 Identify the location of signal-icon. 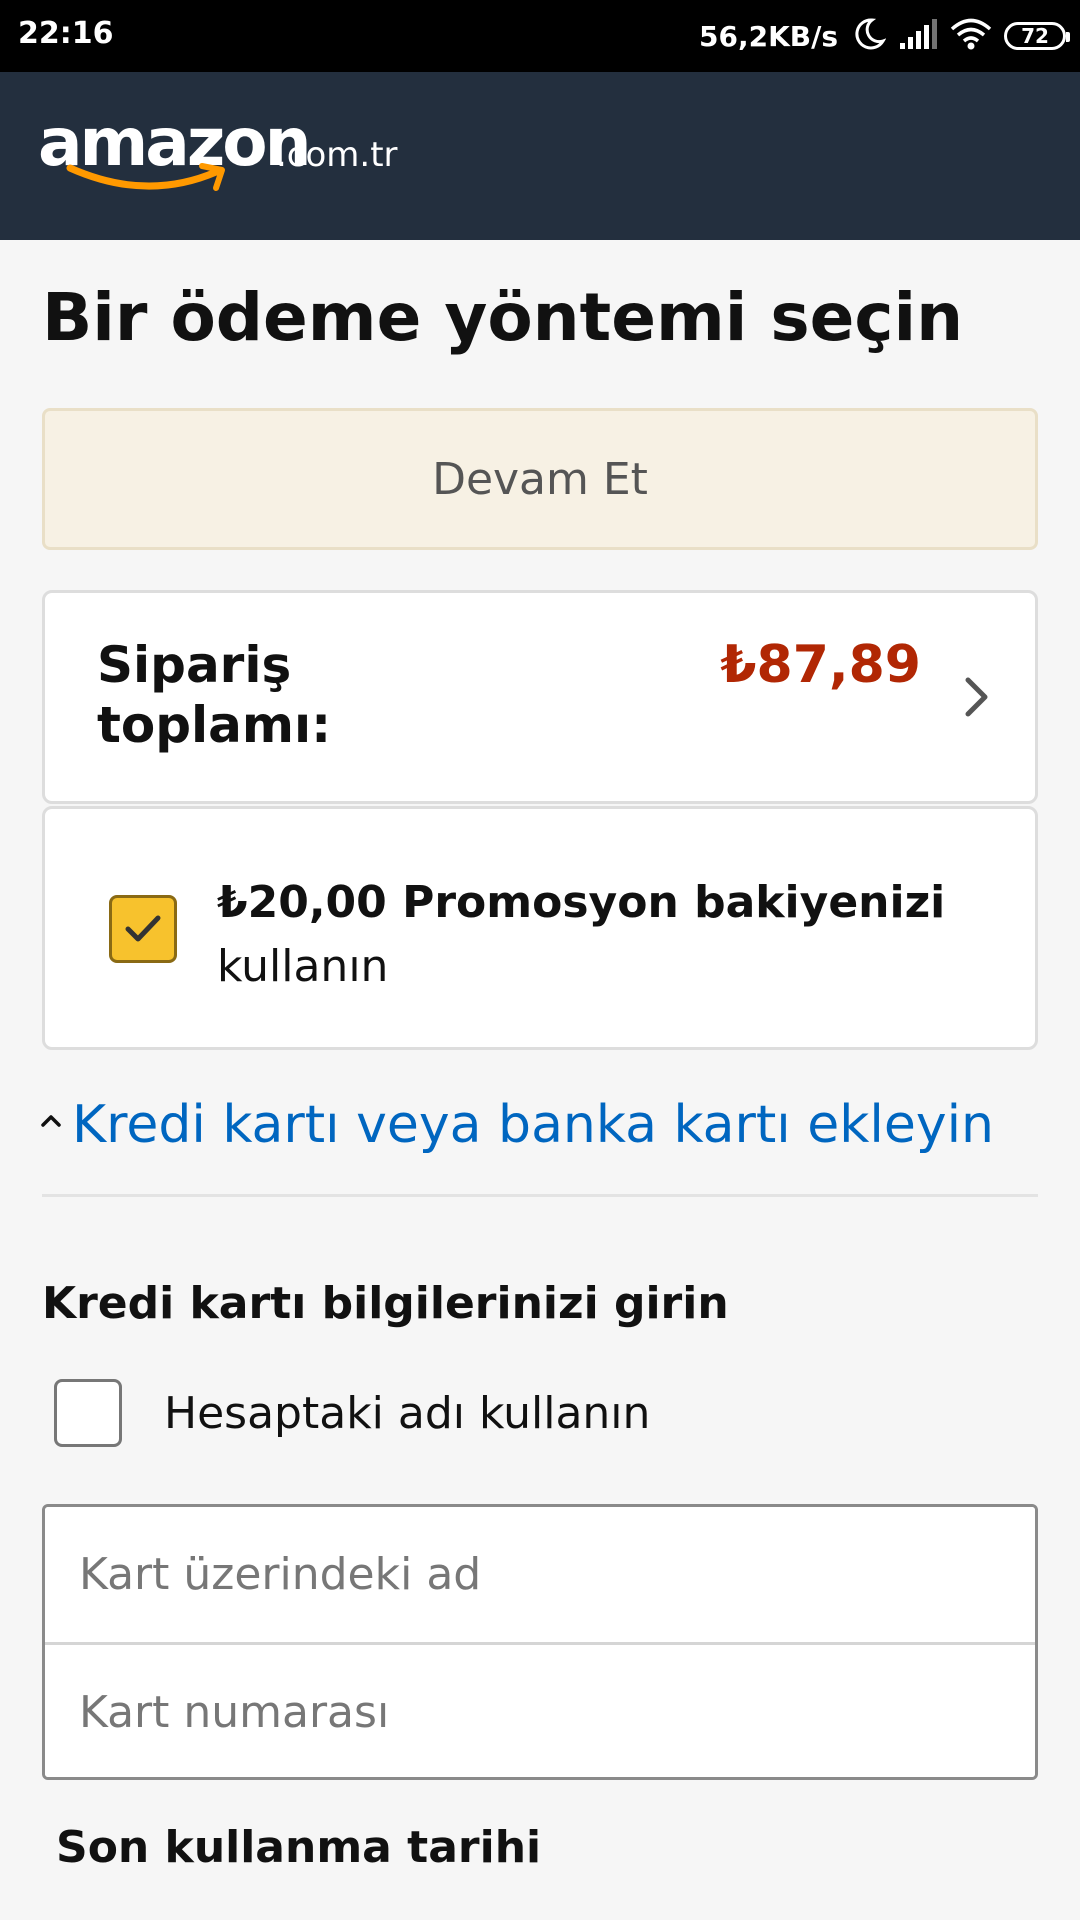
(918, 36).